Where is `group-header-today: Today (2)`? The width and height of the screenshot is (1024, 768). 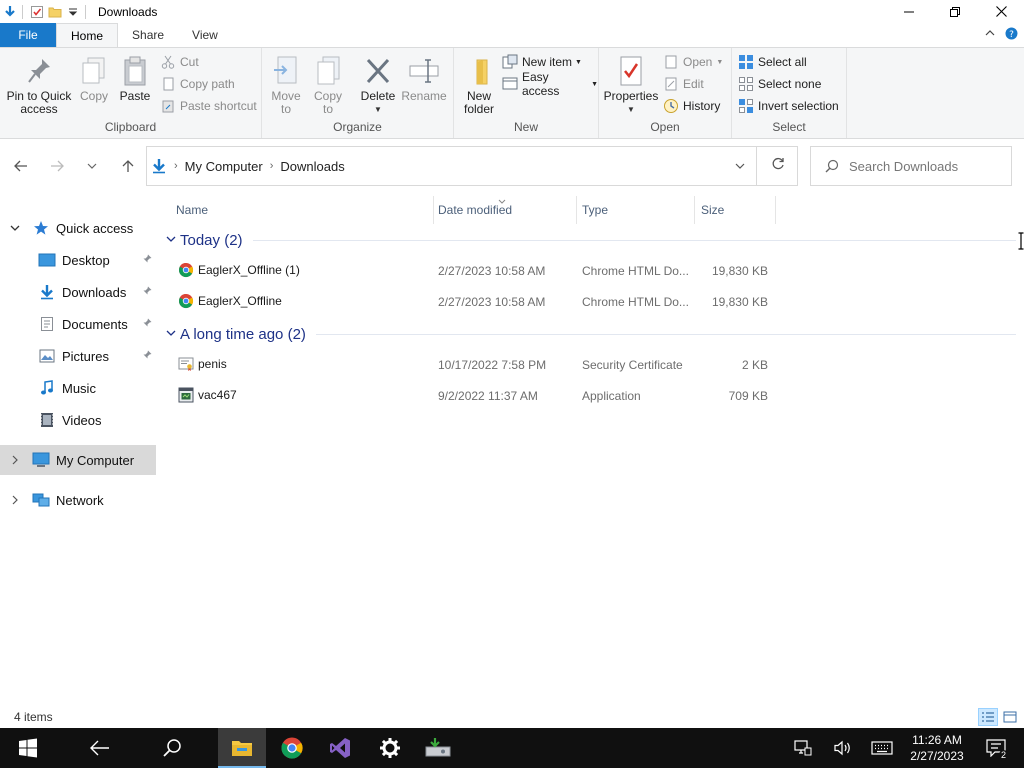
group-header-today: Today (2) is located at coordinates (588, 240).